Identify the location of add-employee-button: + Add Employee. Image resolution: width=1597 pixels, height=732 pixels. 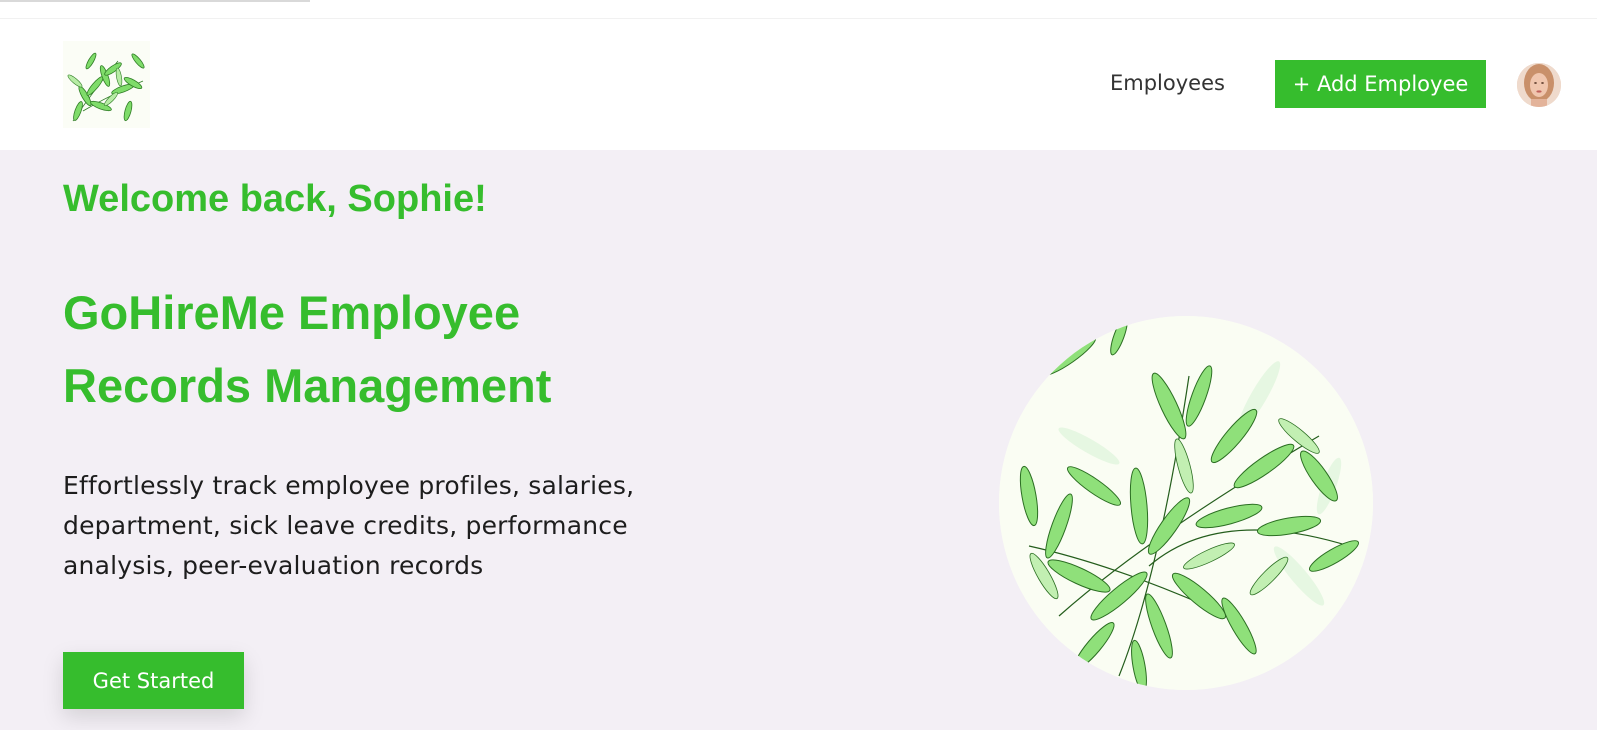
(1380, 84).